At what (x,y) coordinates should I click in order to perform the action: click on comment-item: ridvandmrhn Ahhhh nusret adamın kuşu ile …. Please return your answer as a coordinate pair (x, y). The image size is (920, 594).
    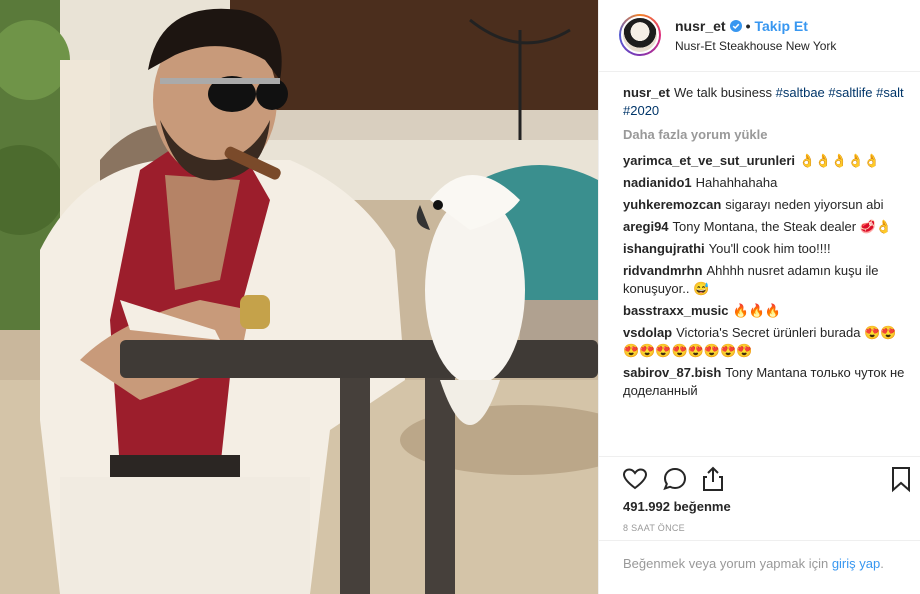
    Looking at the image, I should click on (766, 280).